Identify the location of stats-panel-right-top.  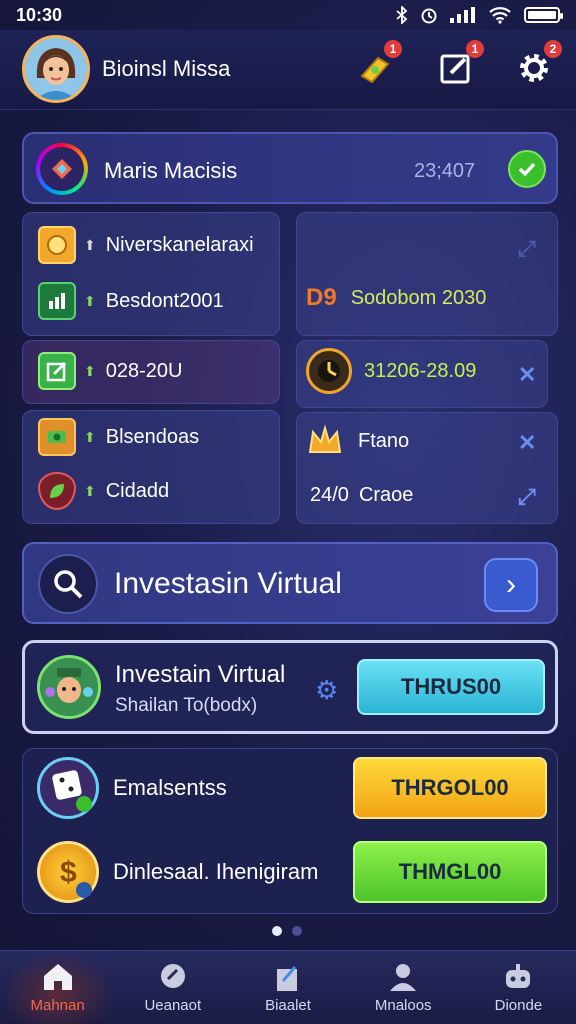
(427, 274).